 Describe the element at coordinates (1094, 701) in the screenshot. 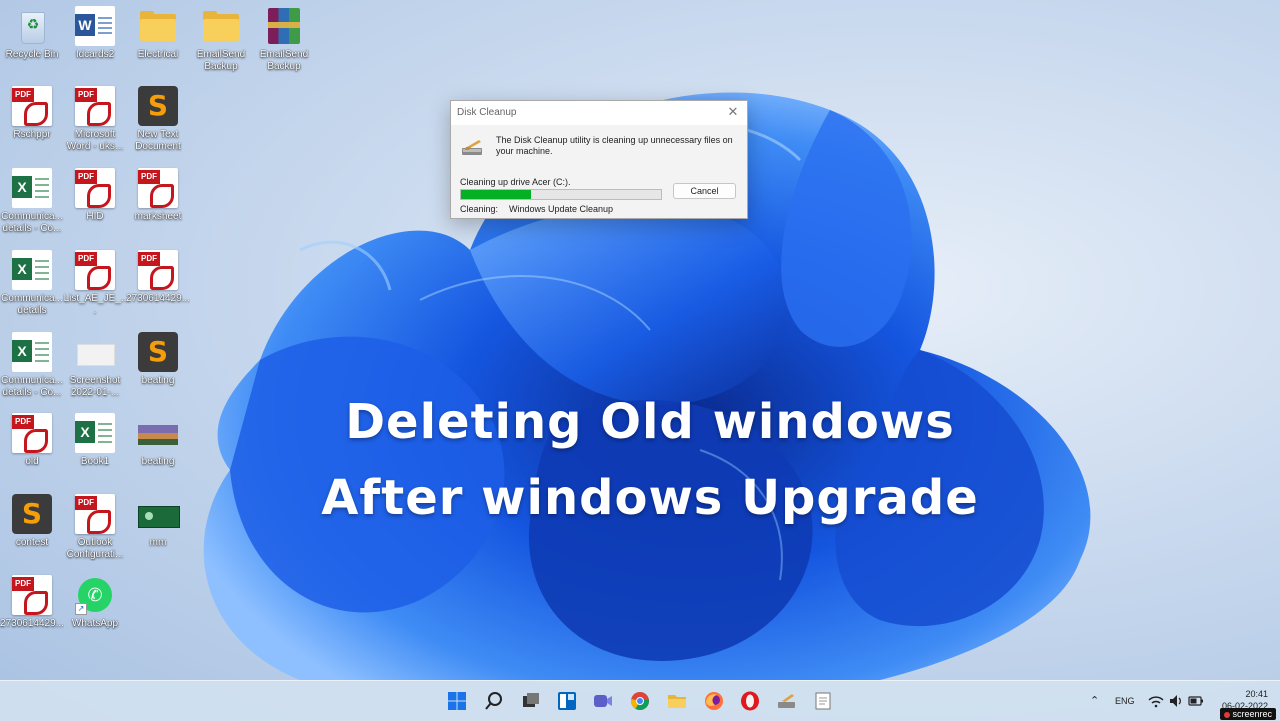

I see `chevron-up-icon: ⌃` at that location.